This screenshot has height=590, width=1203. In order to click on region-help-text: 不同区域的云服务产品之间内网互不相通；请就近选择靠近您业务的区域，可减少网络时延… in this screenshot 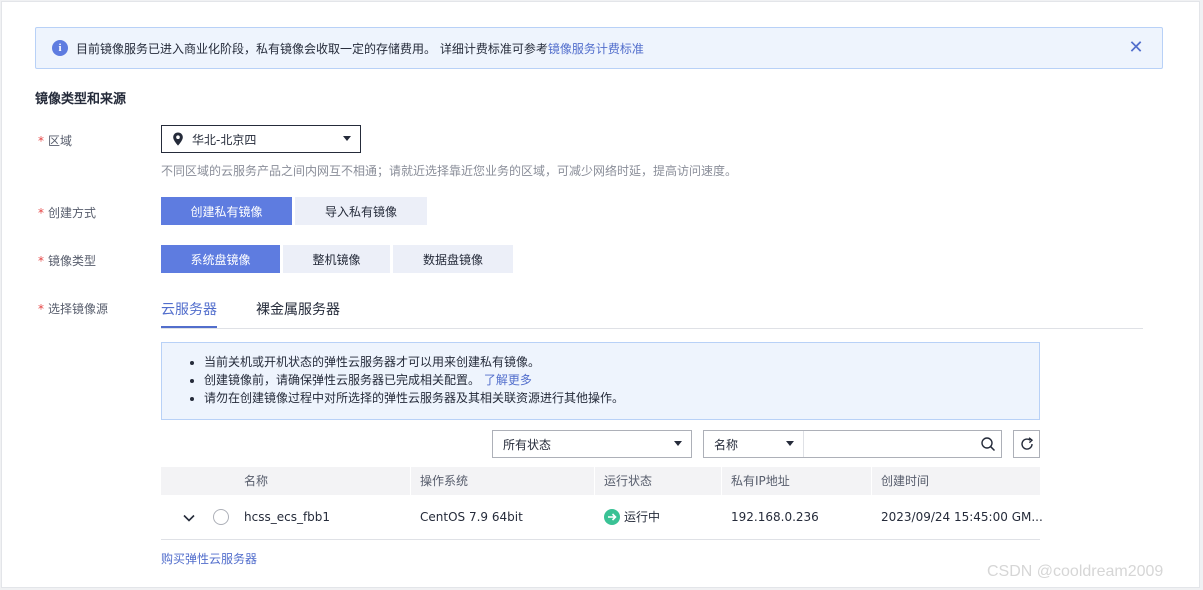, I will do `click(449, 171)`.